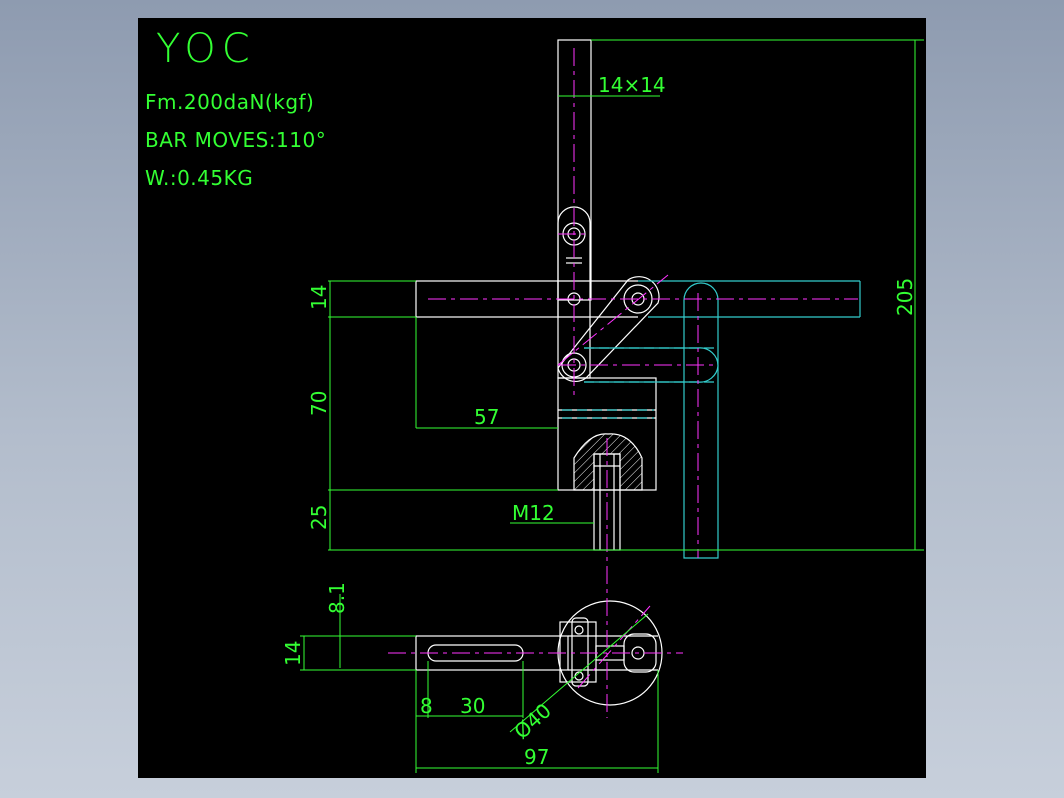 This screenshot has width=1064, height=798. Describe the element at coordinates (486, 417) in the screenshot. I see `dim-57: 57` at that location.